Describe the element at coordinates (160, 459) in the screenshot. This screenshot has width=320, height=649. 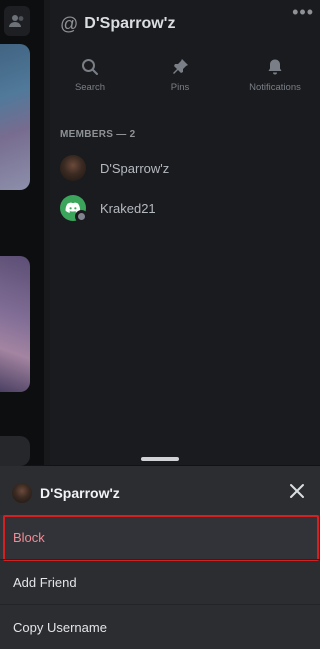
I see `sheet-drag-handle` at that location.